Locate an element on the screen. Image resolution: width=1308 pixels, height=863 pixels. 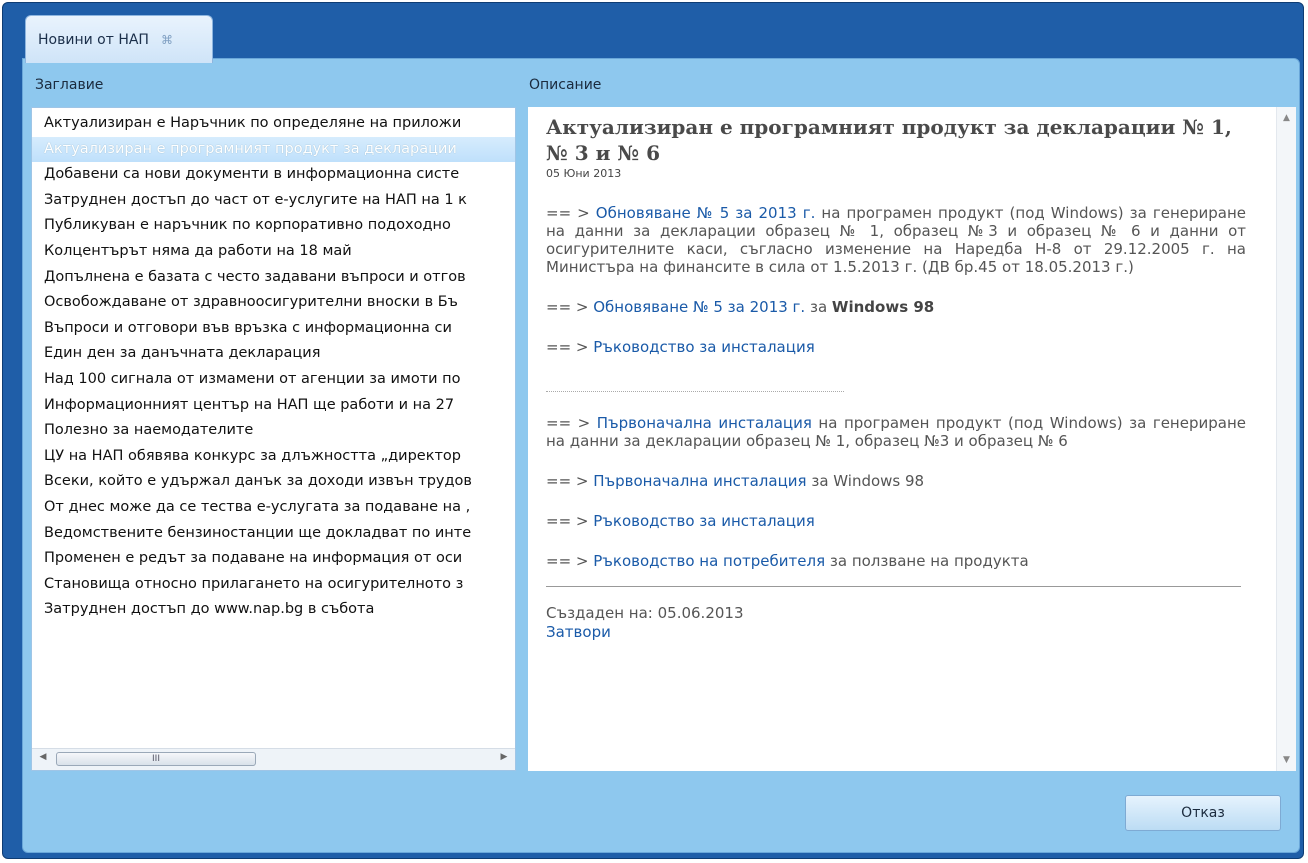
list-item-label: Полезно за наемодателите is located at coordinates (149, 430).